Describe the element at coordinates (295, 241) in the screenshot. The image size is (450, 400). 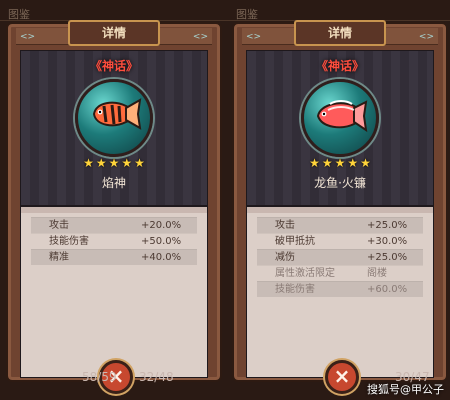
I see `stat-name: 破甲抵抗` at that location.